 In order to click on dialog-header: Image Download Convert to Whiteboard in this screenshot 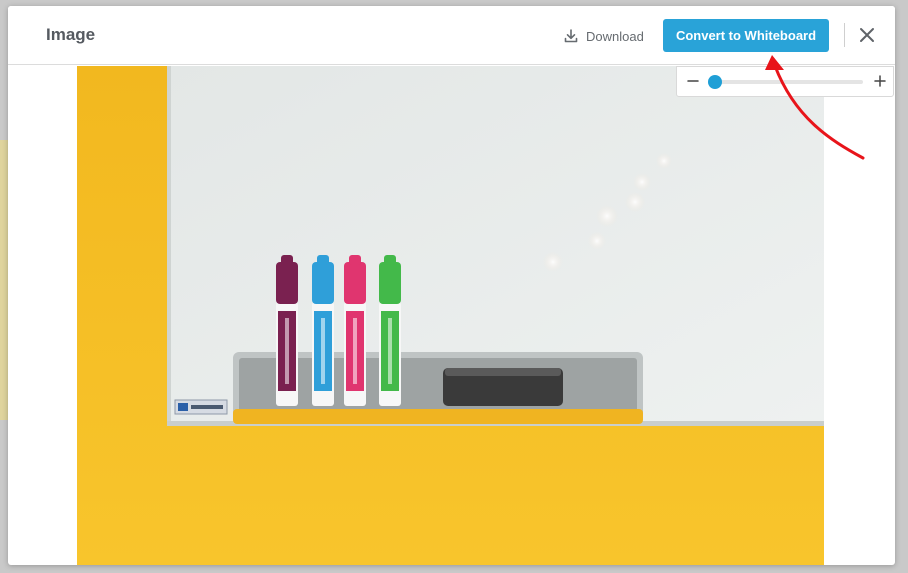, I will do `click(451, 35)`.